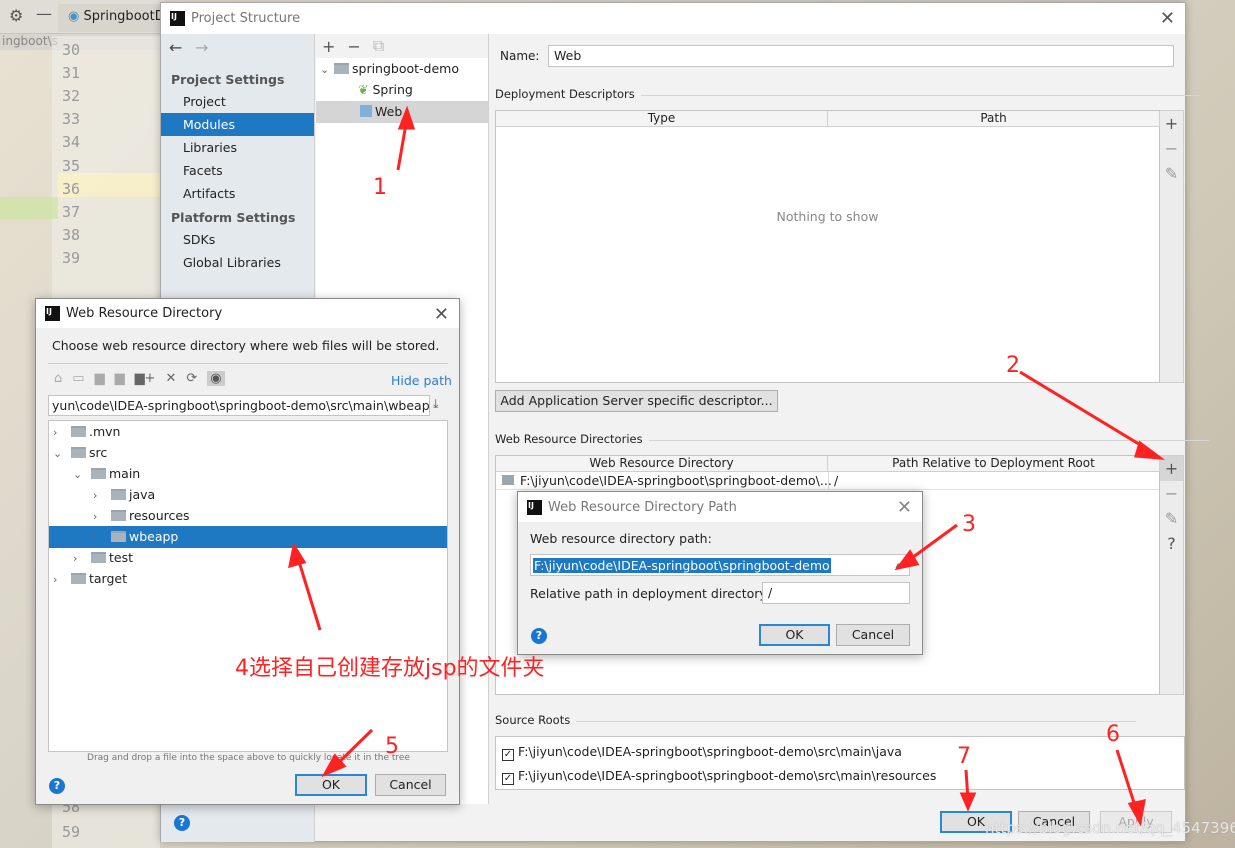 This screenshot has height=848, width=1235. I want to click on relative-path-input: /, so click(836, 593).